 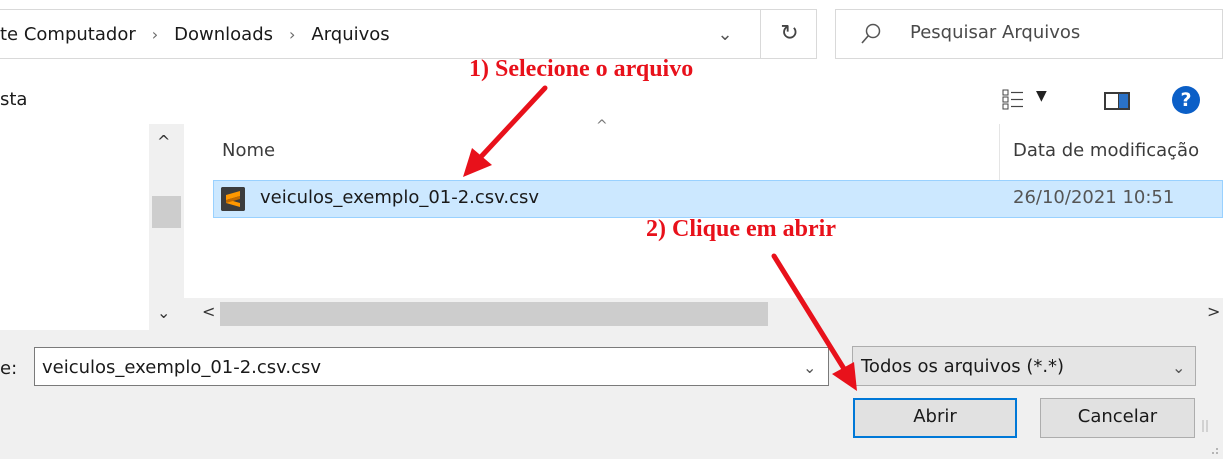 I want to click on filename-value: veiculos_exemplo_01-2.csv.csv, so click(x=181, y=367).